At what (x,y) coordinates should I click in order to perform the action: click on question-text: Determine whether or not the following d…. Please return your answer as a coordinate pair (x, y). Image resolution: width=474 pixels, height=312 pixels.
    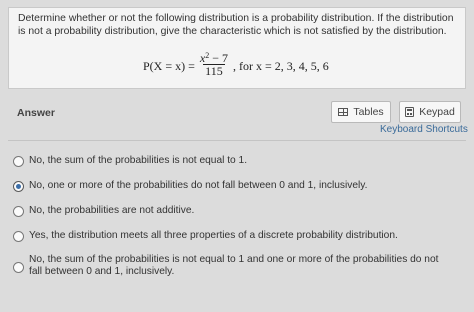
    Looking at the image, I should click on (236, 25).